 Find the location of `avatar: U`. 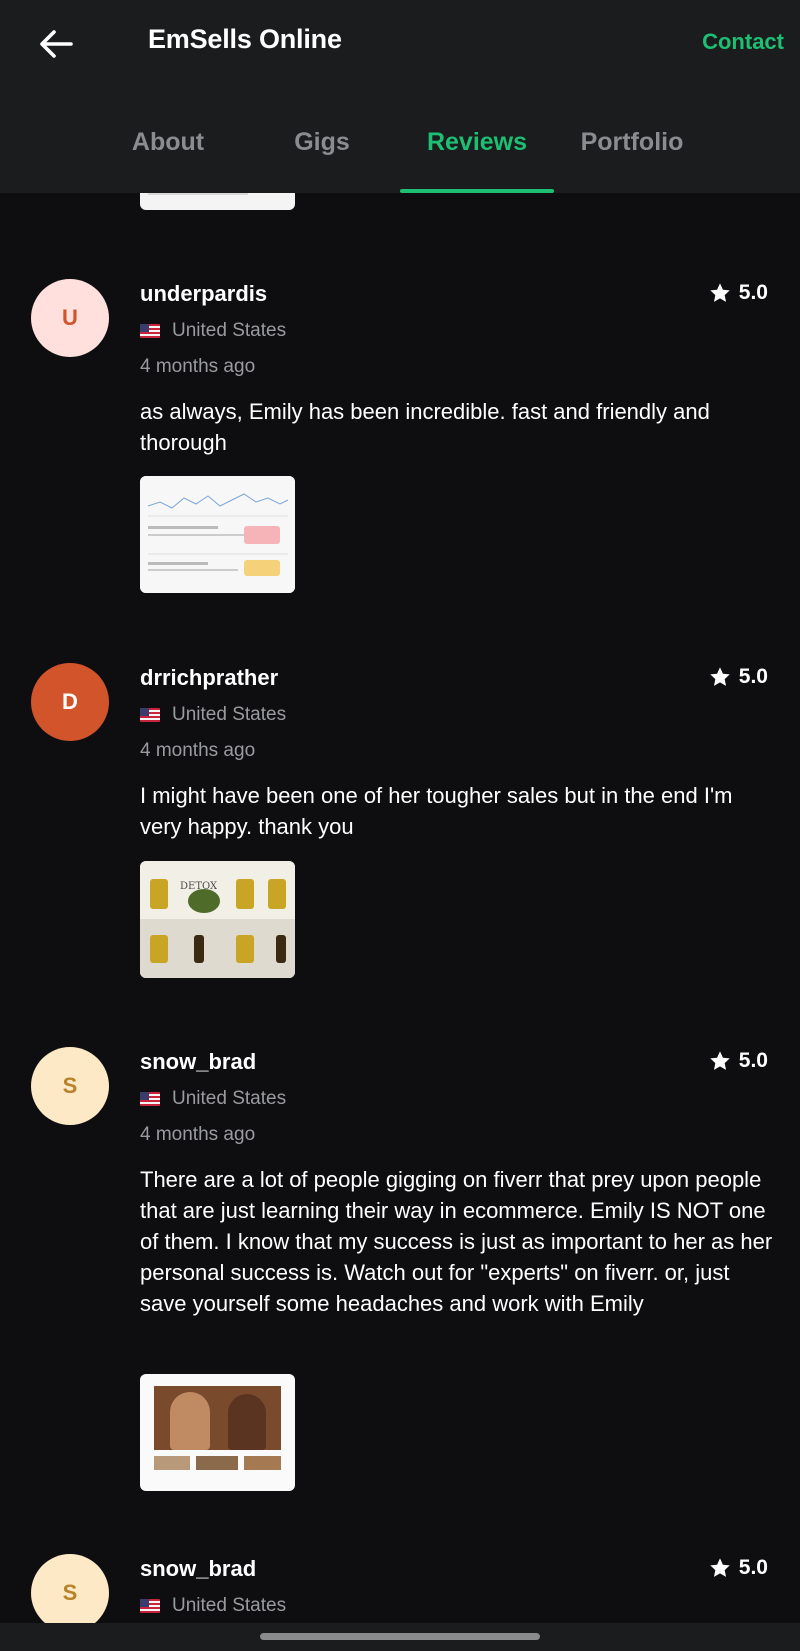

avatar: U is located at coordinates (70, 318).